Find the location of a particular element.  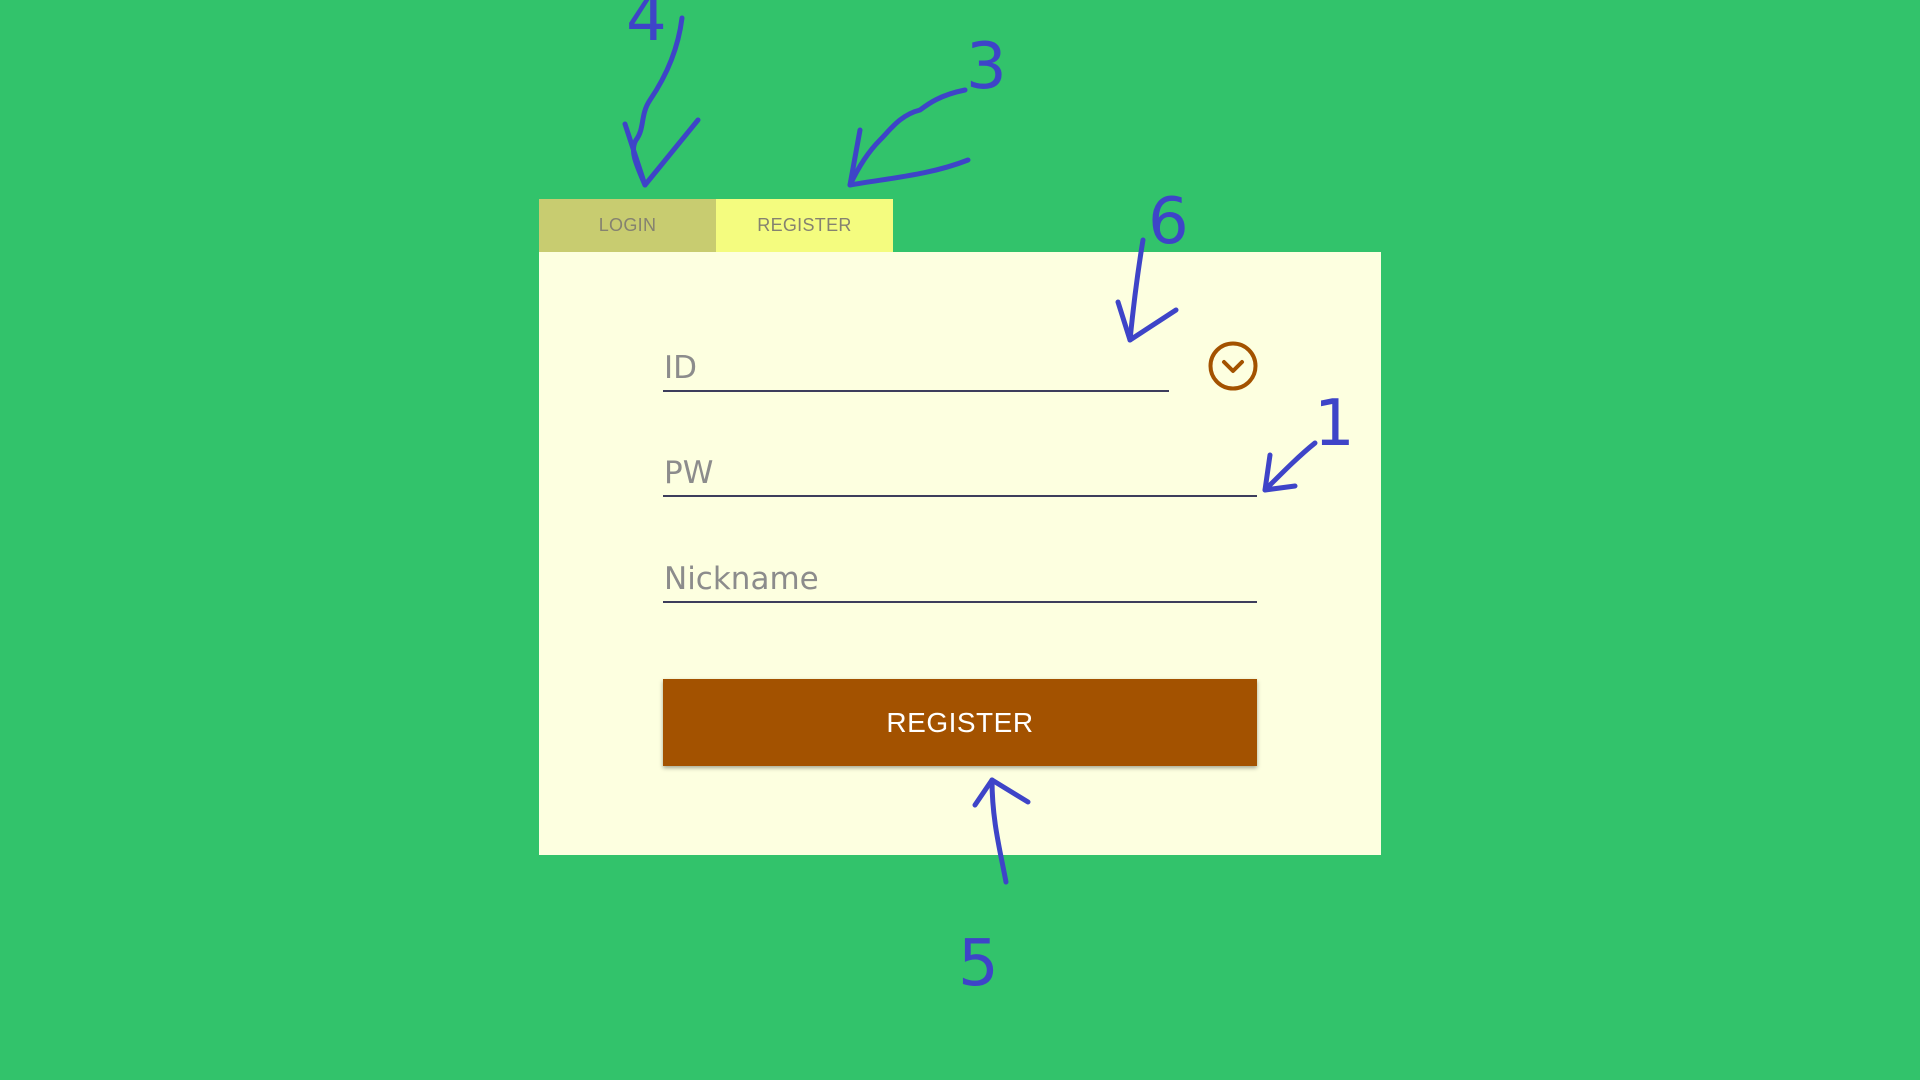

id-field is located at coordinates (916, 368).